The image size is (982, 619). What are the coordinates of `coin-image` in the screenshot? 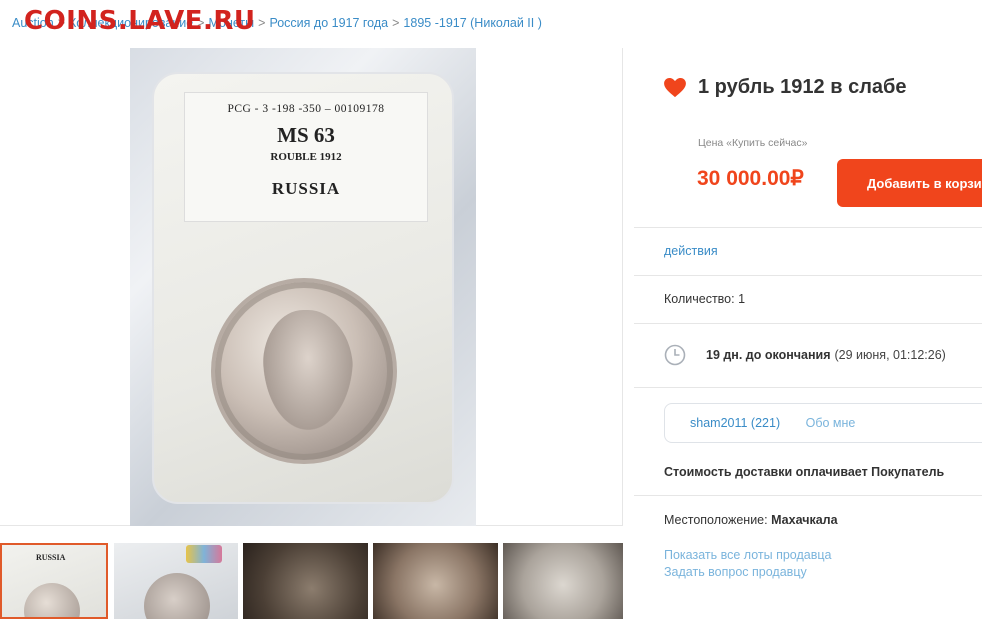 It's located at (304, 371).